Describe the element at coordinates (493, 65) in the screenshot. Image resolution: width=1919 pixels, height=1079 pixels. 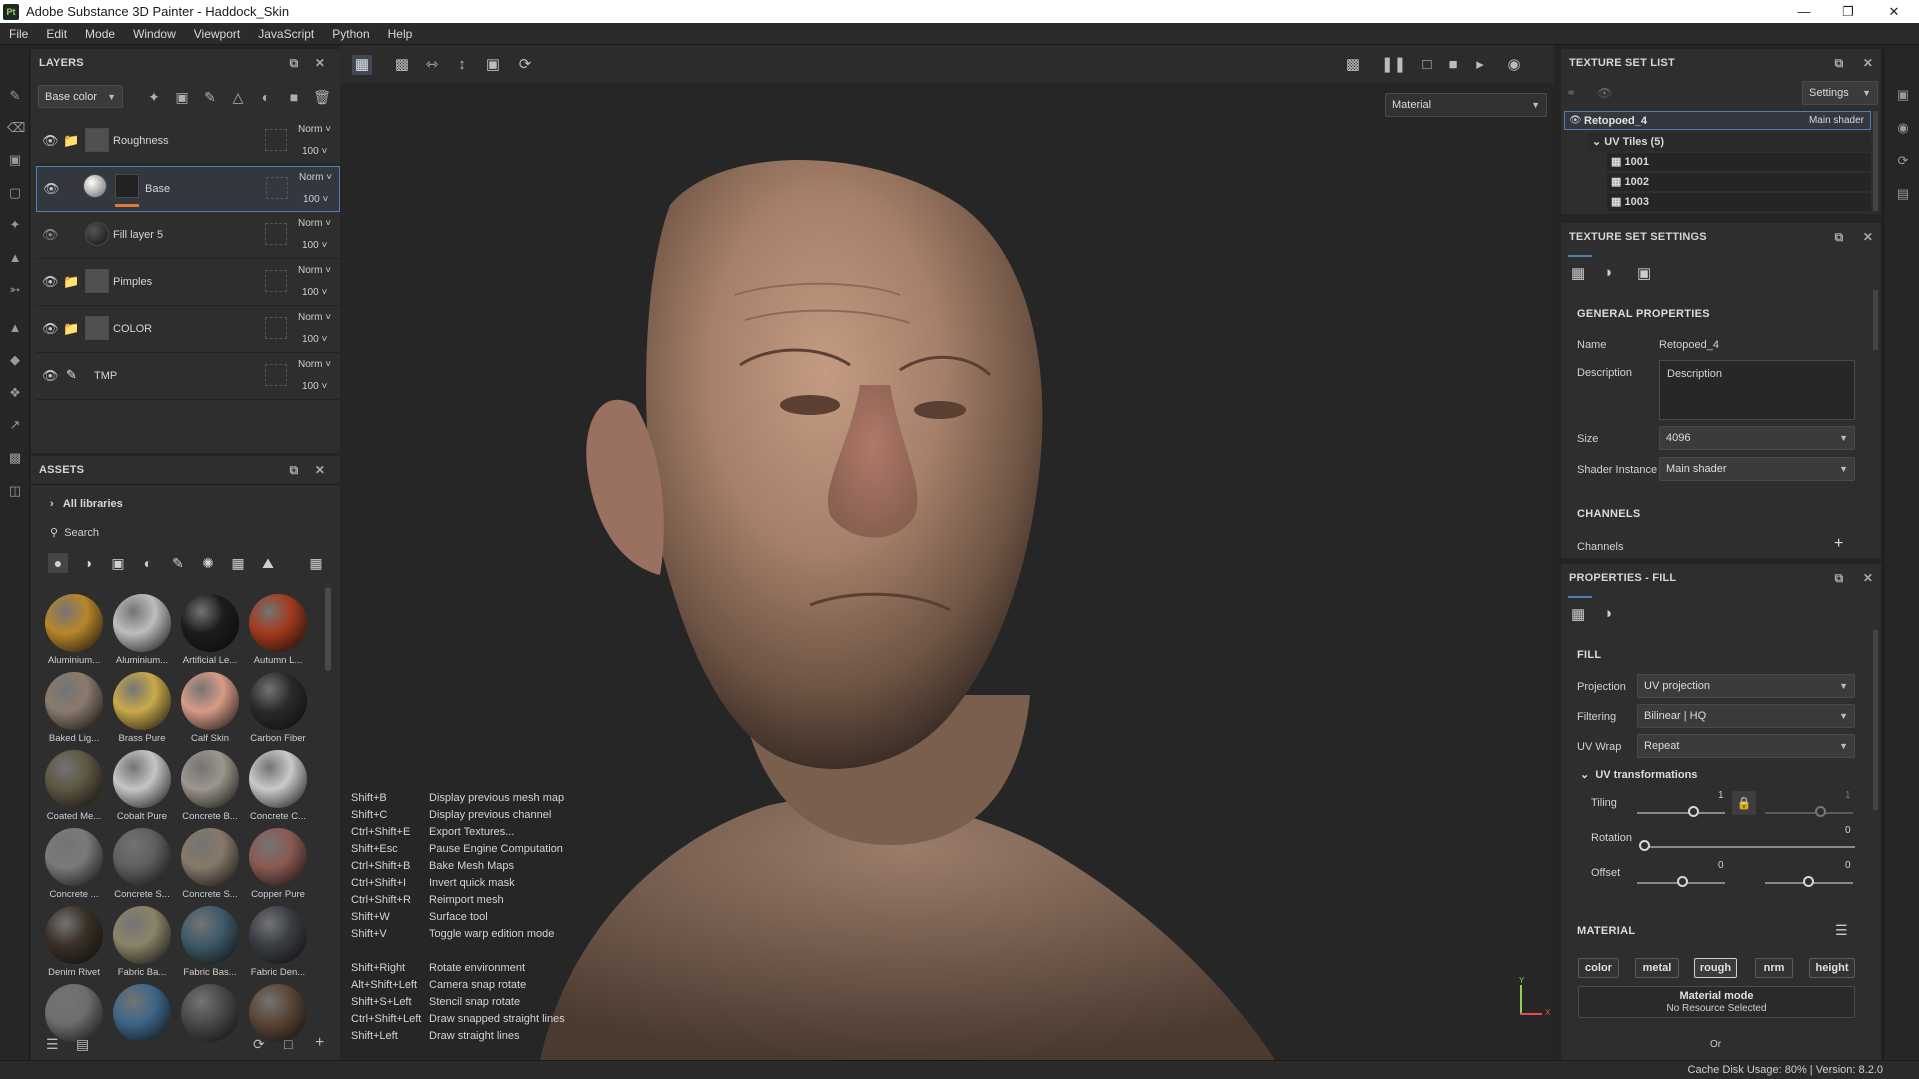
I see `fit-view-icon: ▣` at that location.